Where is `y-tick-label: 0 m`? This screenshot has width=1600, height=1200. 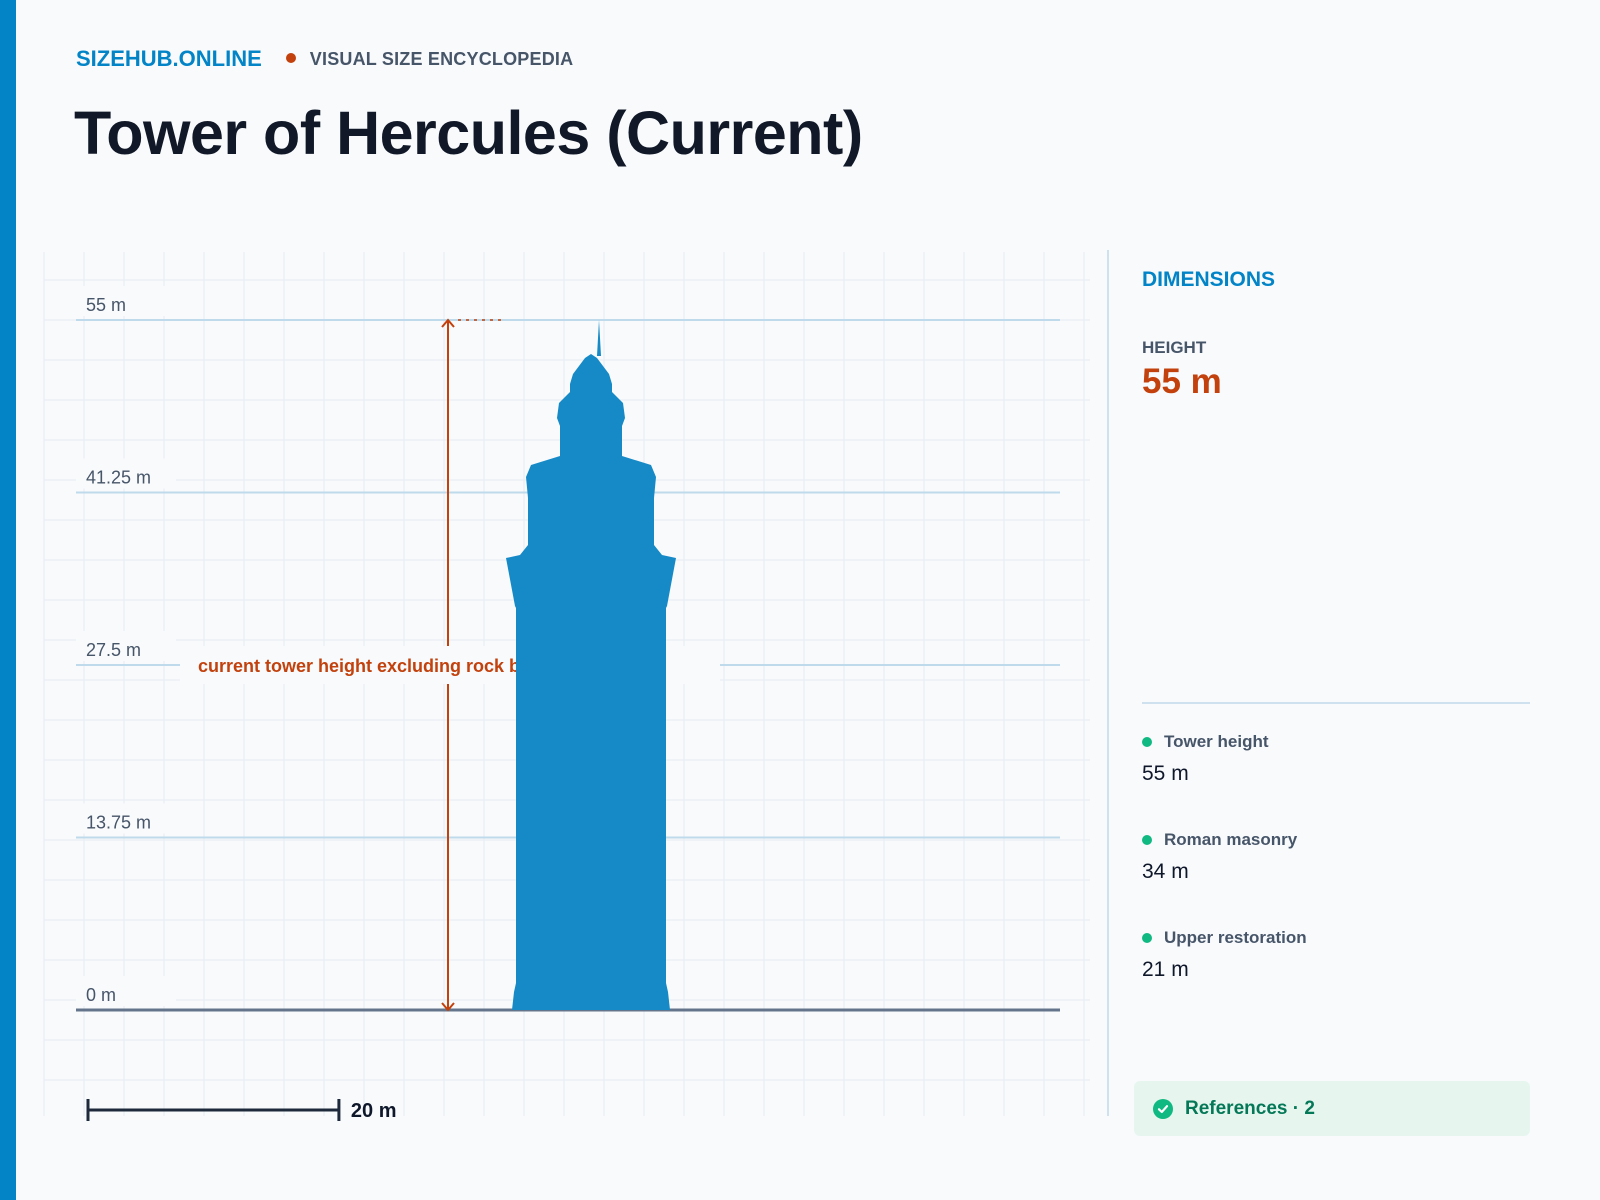
y-tick-label: 0 m is located at coordinates (101, 995).